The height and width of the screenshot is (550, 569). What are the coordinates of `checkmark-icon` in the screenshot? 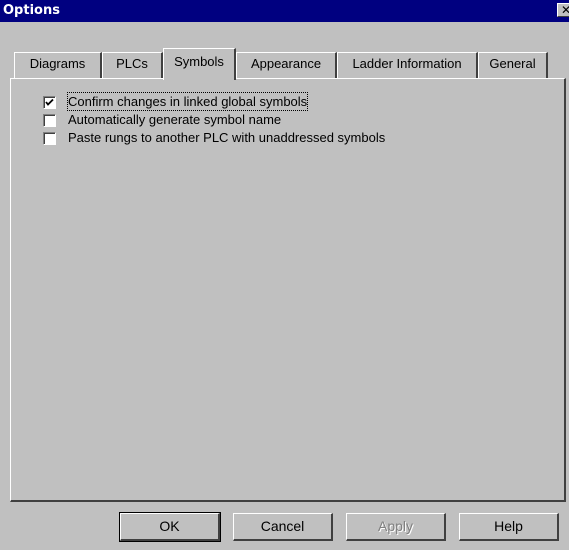 It's located at (49, 102).